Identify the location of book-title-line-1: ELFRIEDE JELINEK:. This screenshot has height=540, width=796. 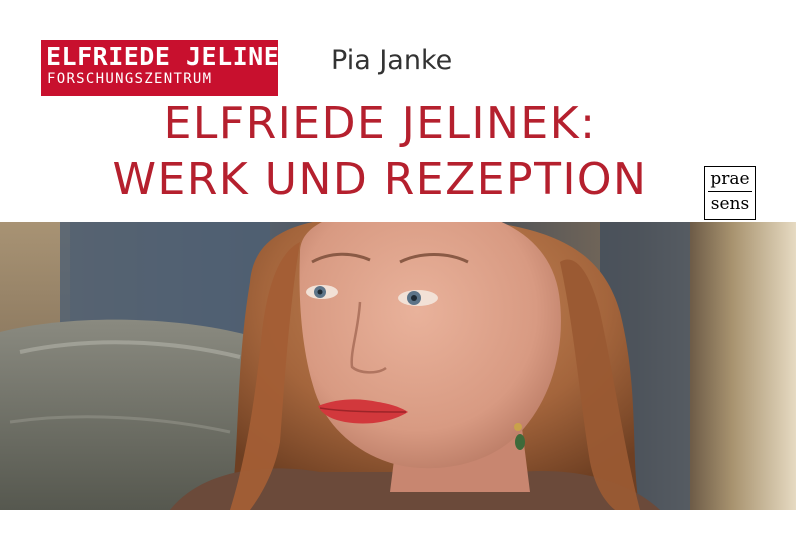
(380, 123).